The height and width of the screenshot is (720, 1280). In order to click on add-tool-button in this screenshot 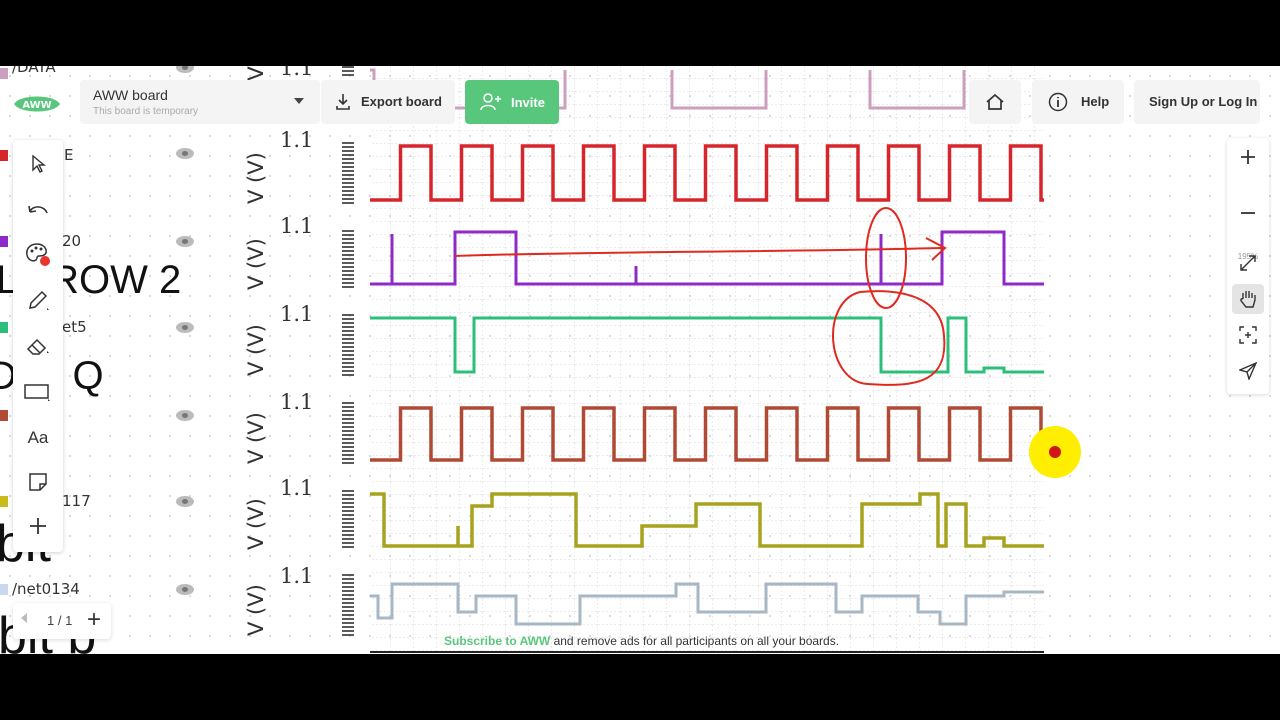, I will do `click(38, 526)`.